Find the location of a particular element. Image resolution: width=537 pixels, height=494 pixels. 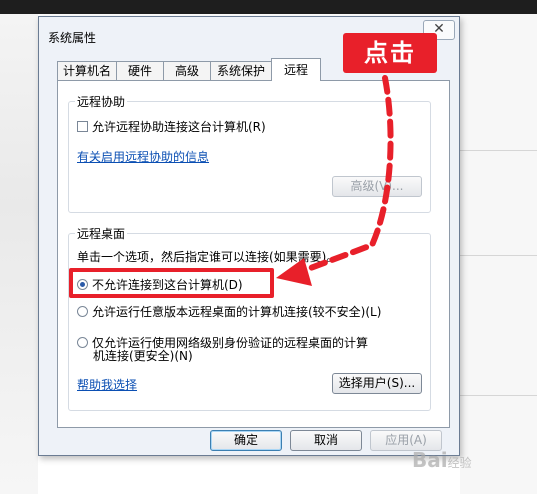

click-callout: 点击 is located at coordinates (390, 53).